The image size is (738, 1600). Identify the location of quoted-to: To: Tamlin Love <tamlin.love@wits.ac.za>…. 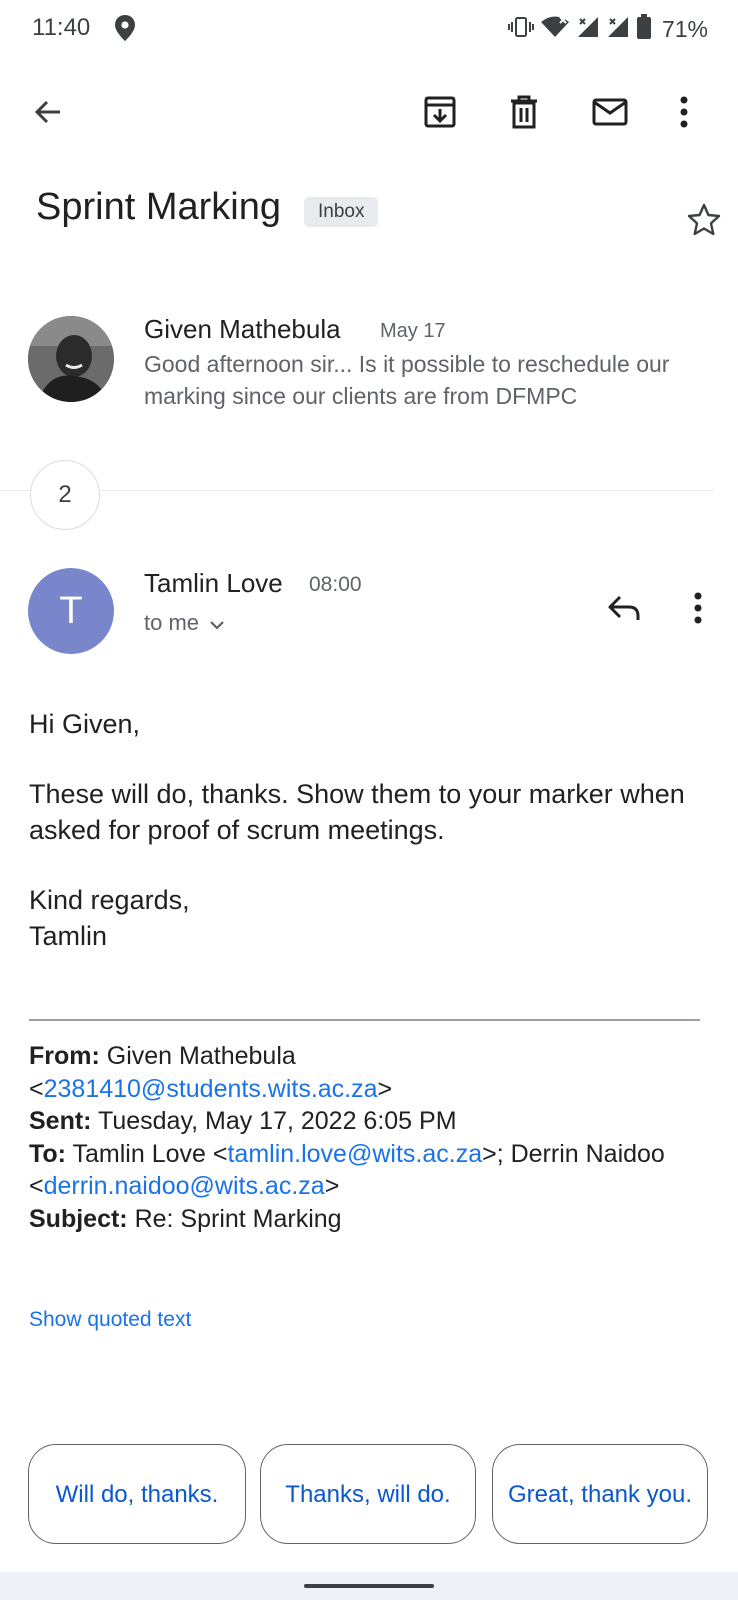
(347, 1170).